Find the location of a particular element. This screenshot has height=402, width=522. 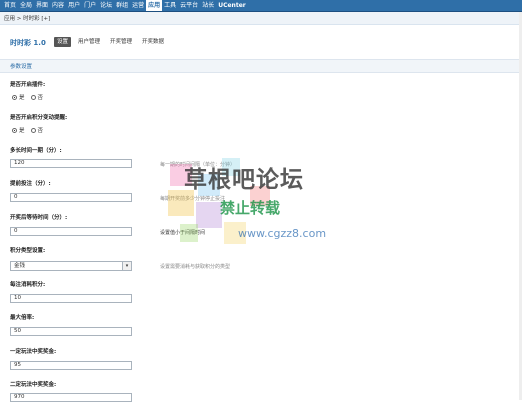

page-title: 时时彩 1.0 is located at coordinates (28, 43).